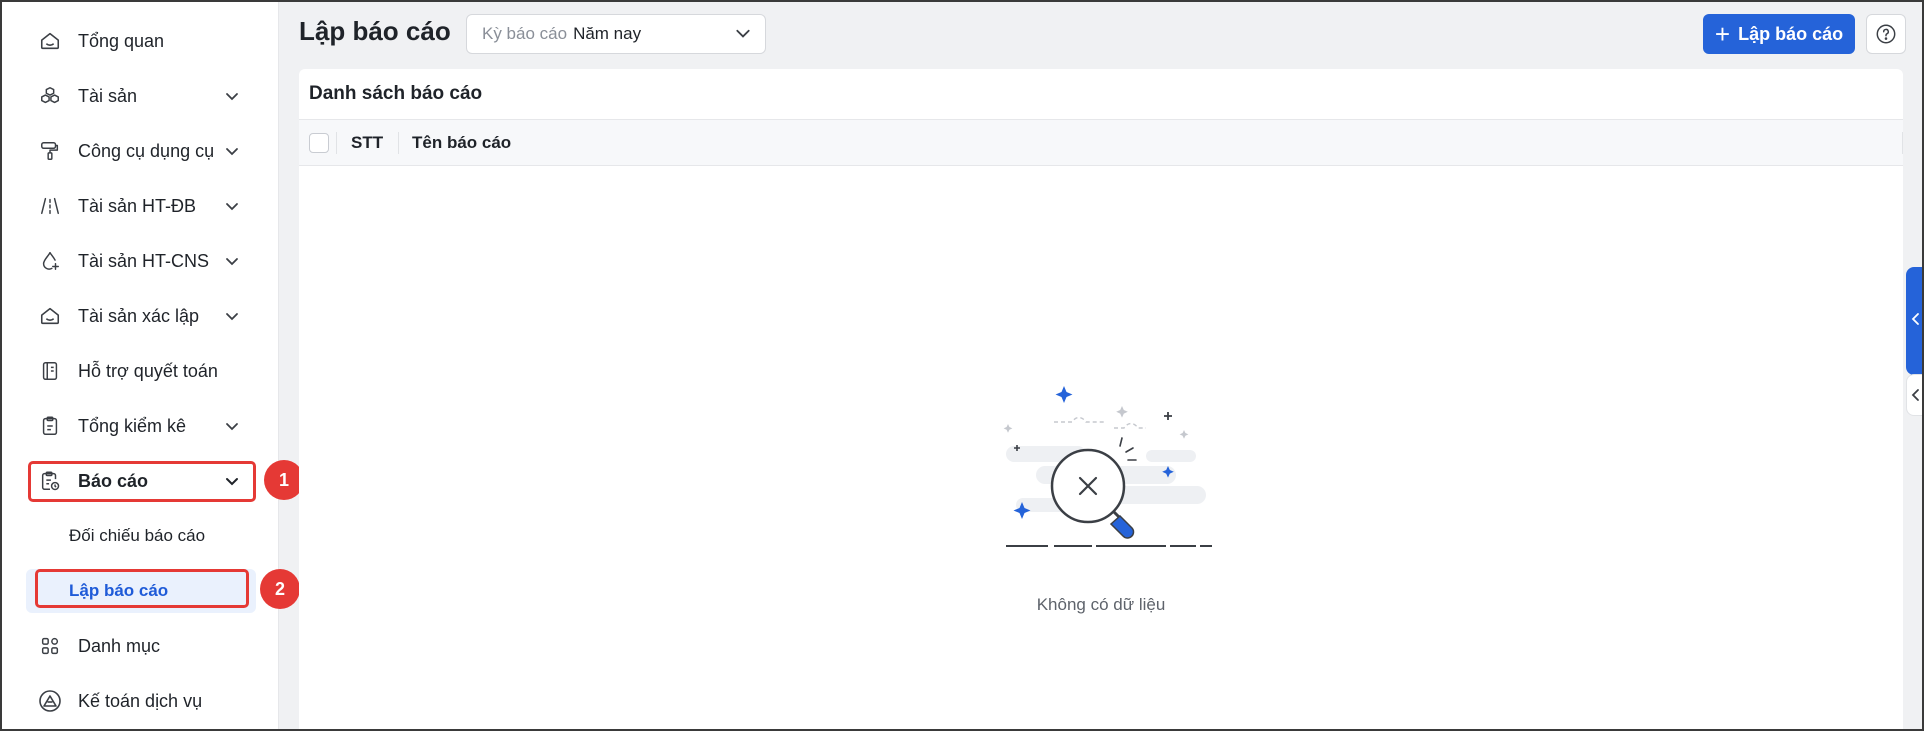  I want to click on sidebar-item-inventory: Tổng kiểm kê, so click(142, 426).